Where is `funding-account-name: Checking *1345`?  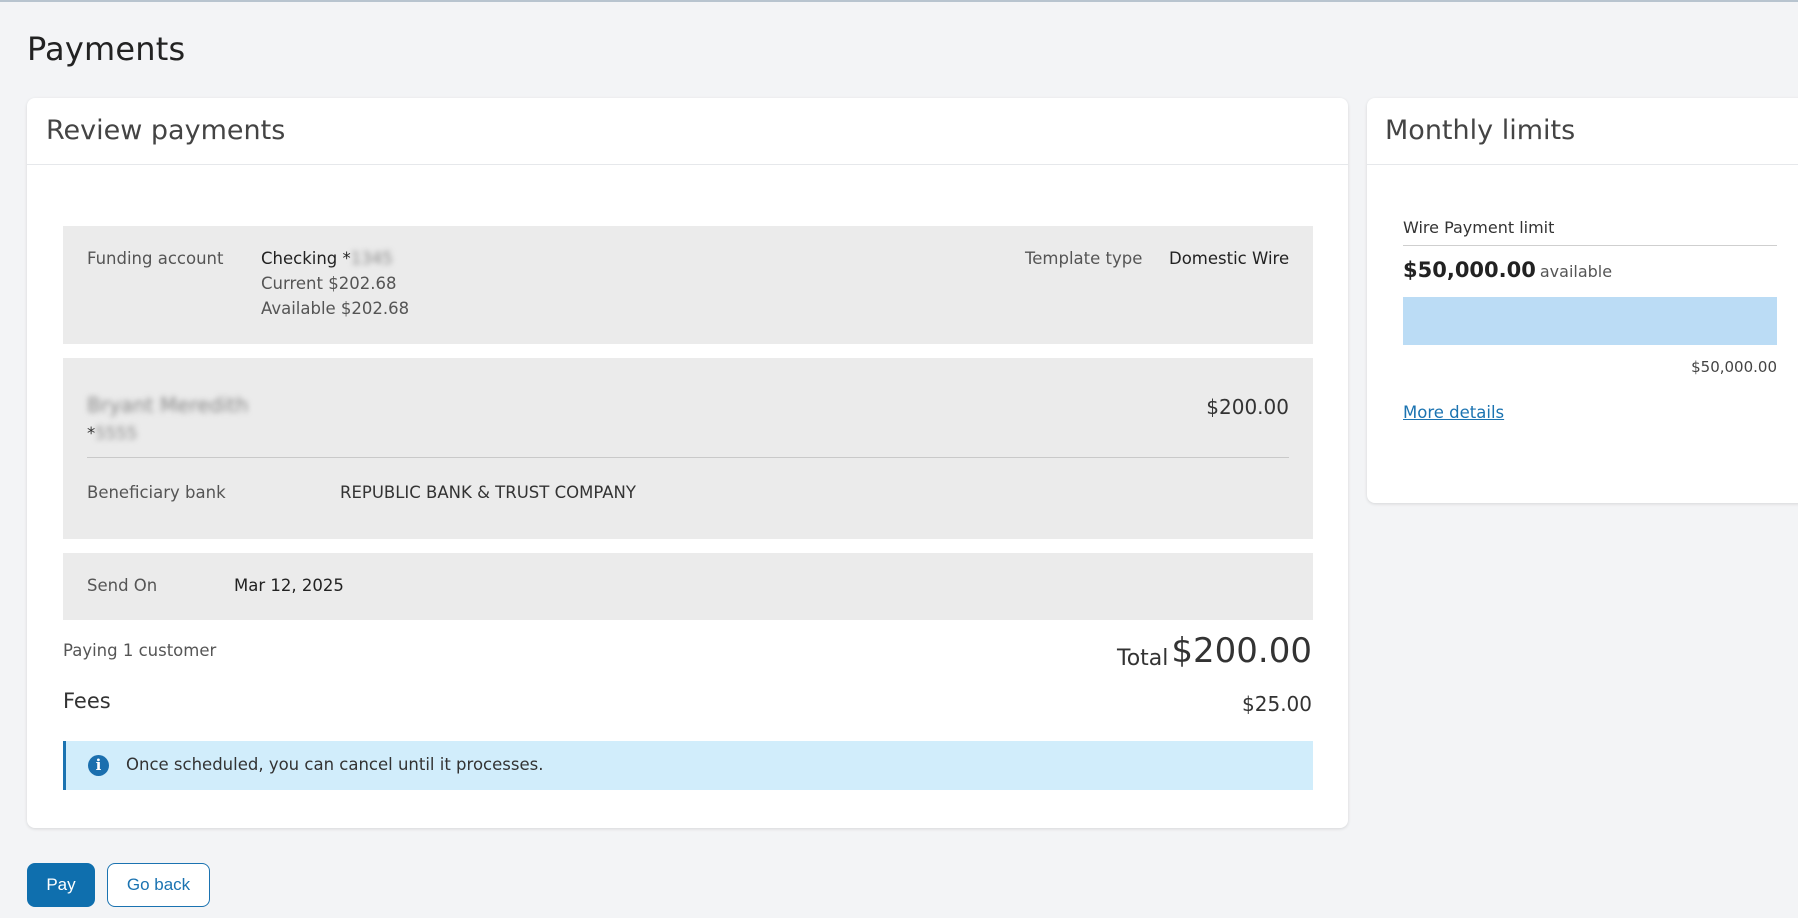
funding-account-name: Checking *1345 is located at coordinates (327, 258).